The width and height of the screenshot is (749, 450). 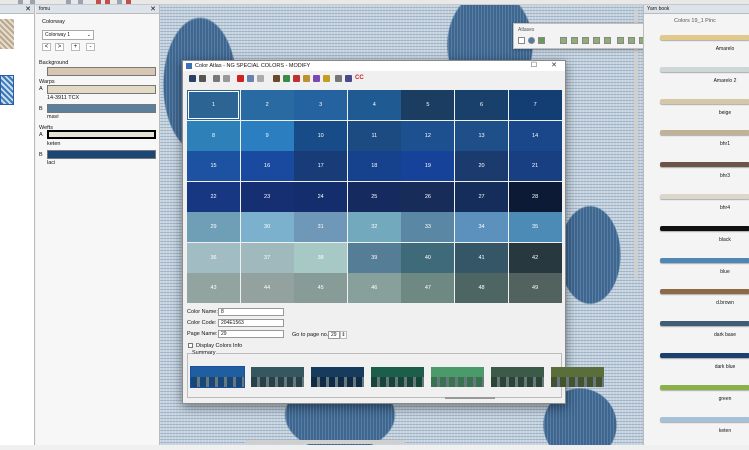 What do you see at coordinates (251, 323) in the screenshot?
I see `color-code-field: 204E1563` at bounding box center [251, 323].